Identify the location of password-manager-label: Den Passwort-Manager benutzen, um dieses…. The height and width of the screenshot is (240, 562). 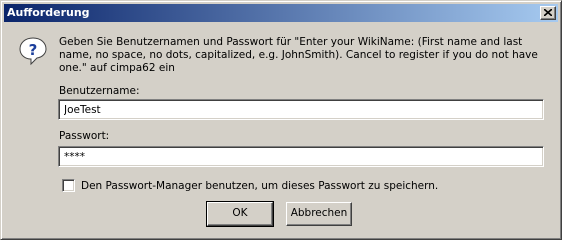
(259, 186).